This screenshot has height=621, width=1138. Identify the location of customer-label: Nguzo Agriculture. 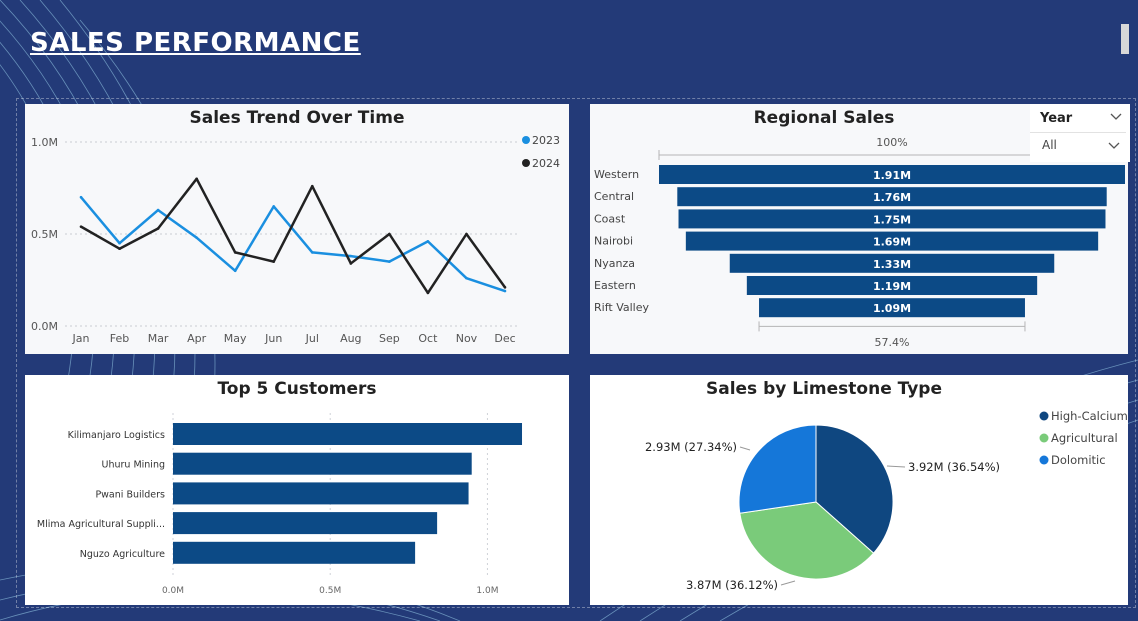
(122, 554).